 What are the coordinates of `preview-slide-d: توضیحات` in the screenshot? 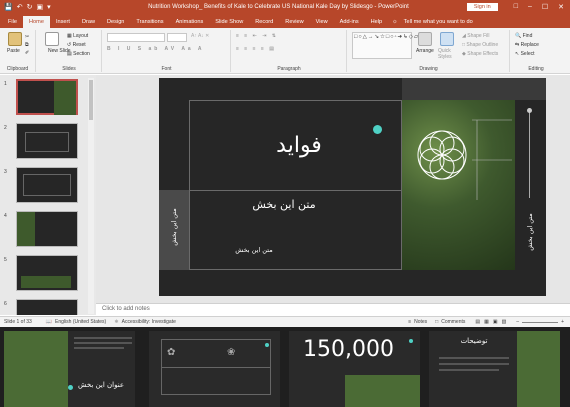 It's located at (494, 369).